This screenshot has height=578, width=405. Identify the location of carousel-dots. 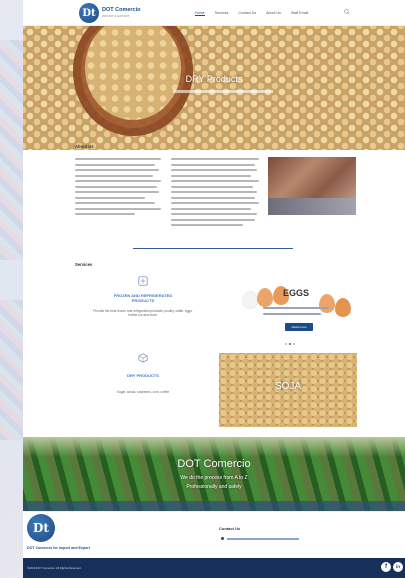
(290, 344).